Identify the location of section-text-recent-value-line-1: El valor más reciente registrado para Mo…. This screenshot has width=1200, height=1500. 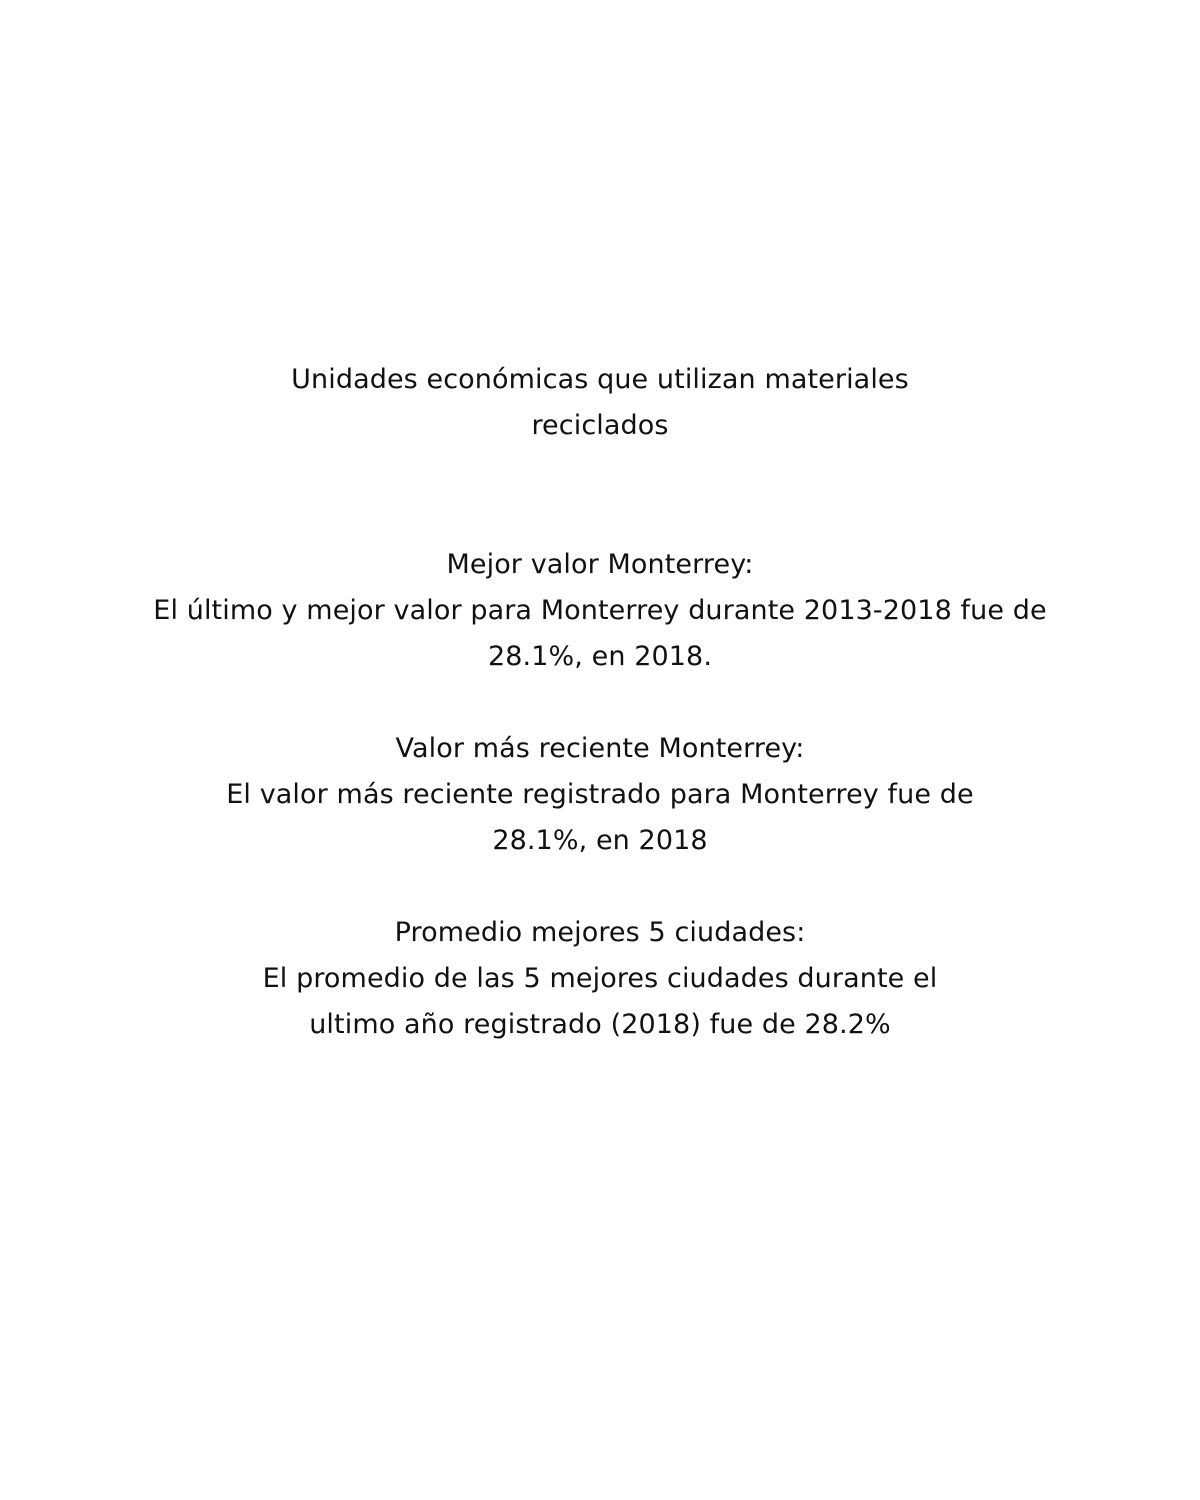
(600, 794).